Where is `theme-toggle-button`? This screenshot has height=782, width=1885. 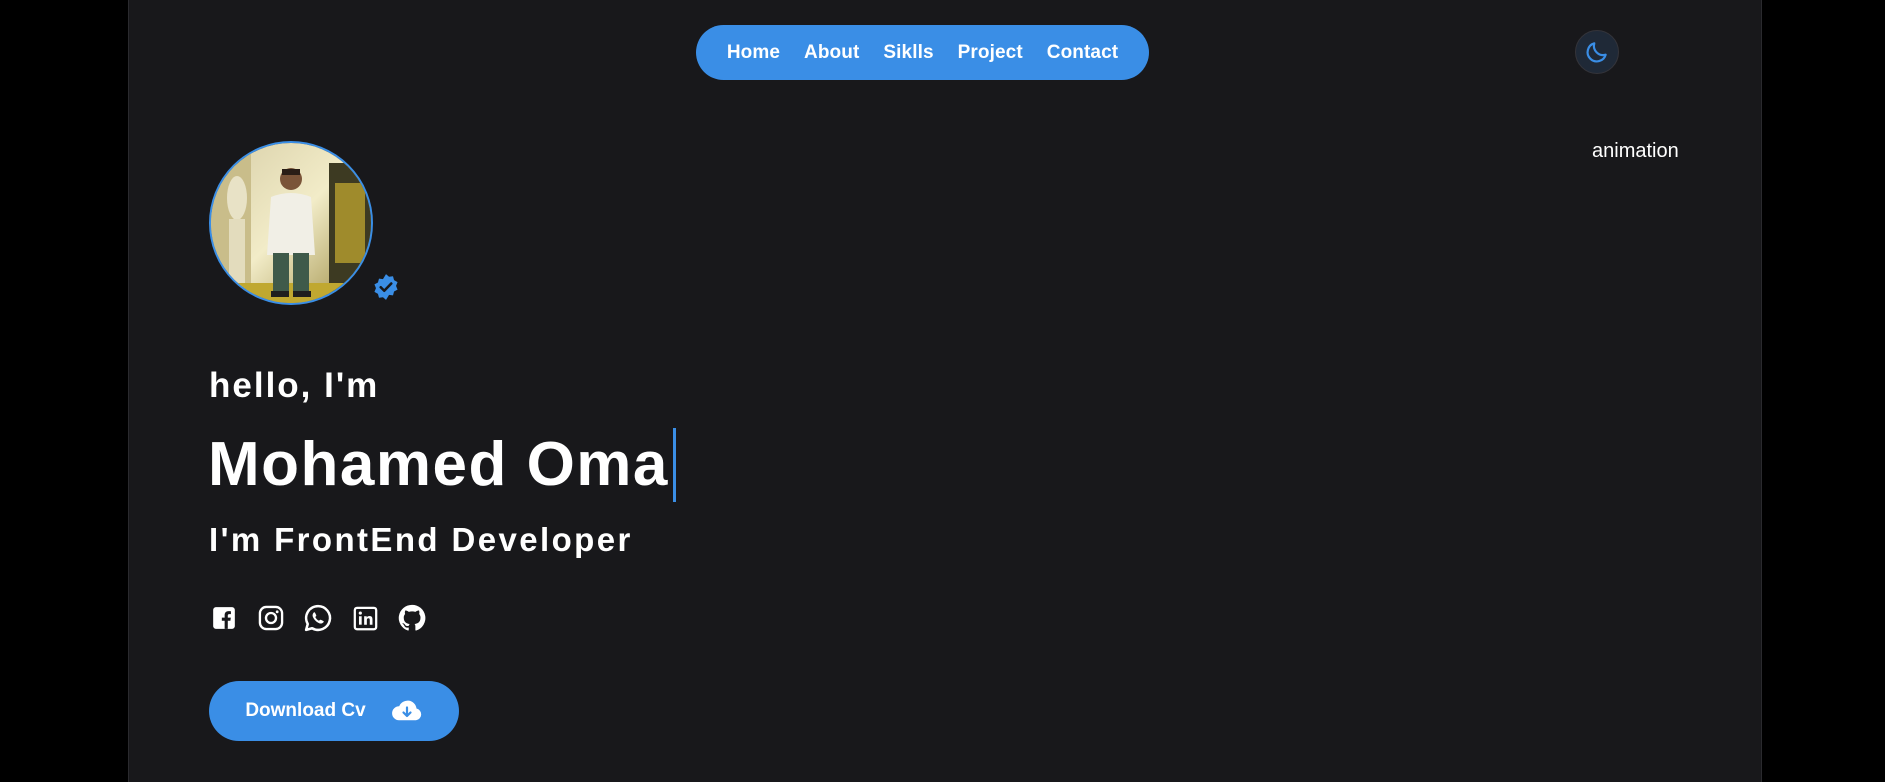 theme-toggle-button is located at coordinates (1597, 52).